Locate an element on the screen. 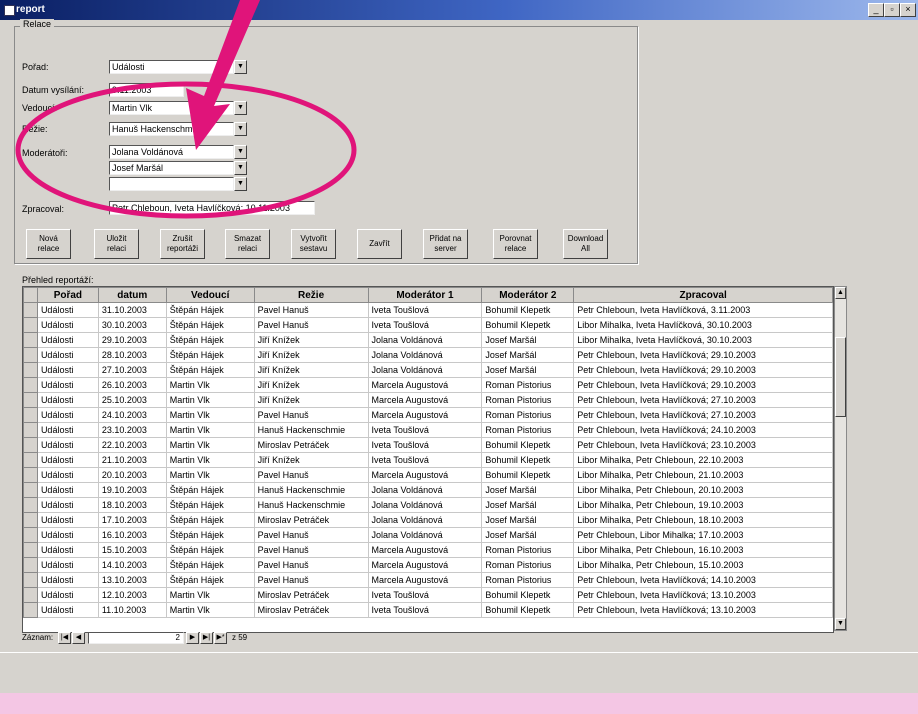  annotation-overlay is located at coordinates (186, 109).